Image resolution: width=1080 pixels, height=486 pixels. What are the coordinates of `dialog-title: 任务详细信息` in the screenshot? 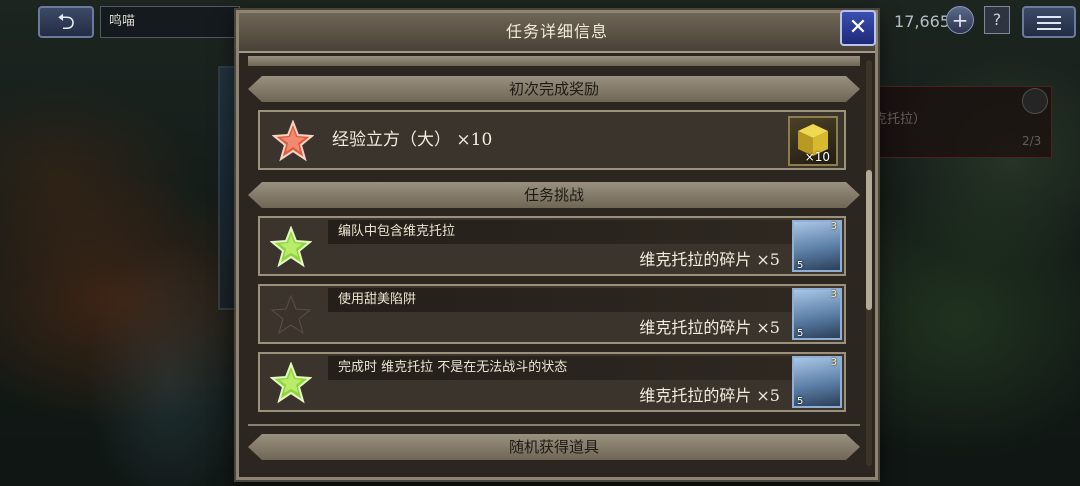 It's located at (556, 31).